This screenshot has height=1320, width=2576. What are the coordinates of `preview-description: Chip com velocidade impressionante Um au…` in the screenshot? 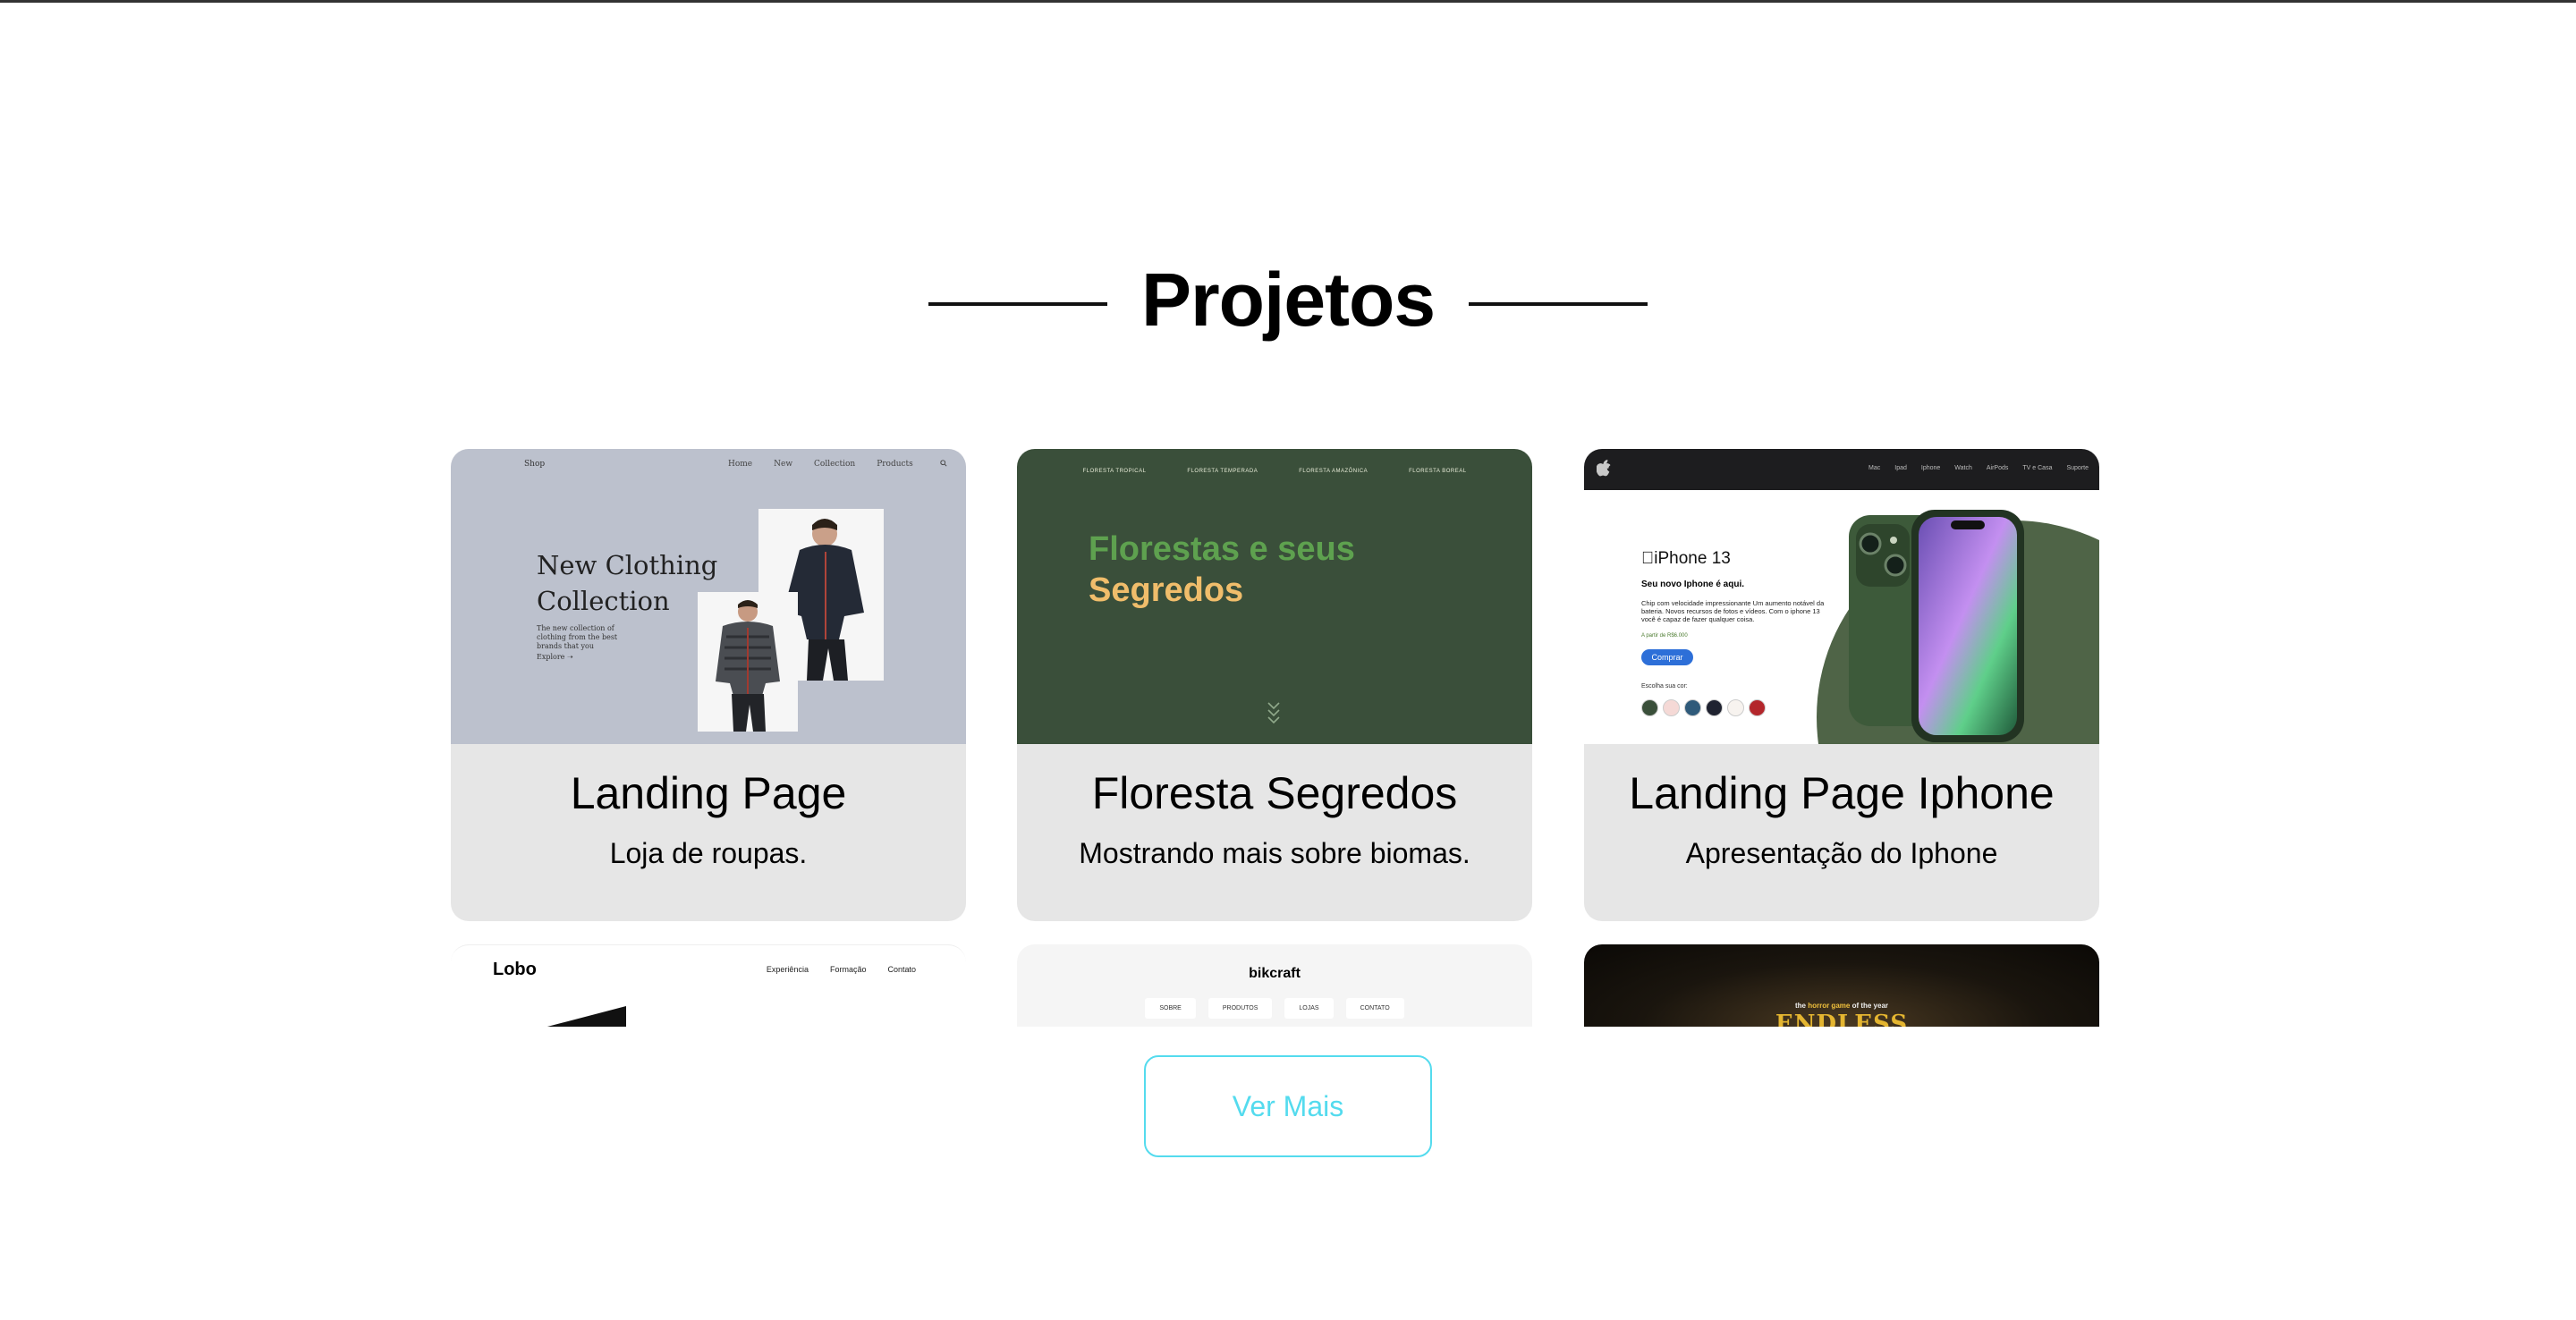 It's located at (1733, 611).